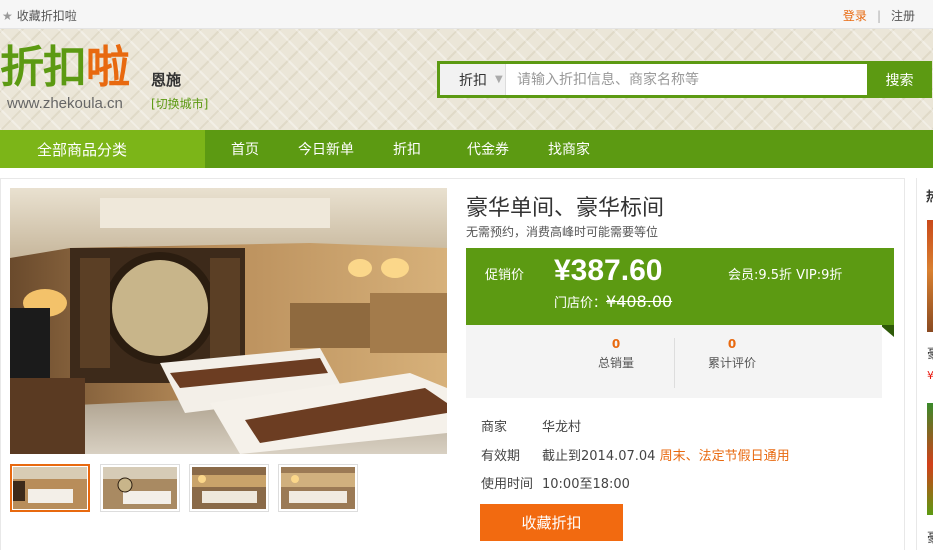 The width and height of the screenshot is (933, 550). What do you see at coordinates (855, 15) in the screenshot?
I see `login-link: 登录` at bounding box center [855, 15].